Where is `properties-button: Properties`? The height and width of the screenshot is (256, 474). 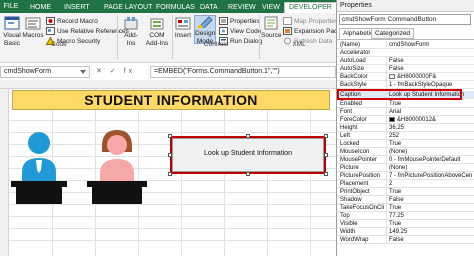
properties-button: Properties is located at coordinates (239, 21).